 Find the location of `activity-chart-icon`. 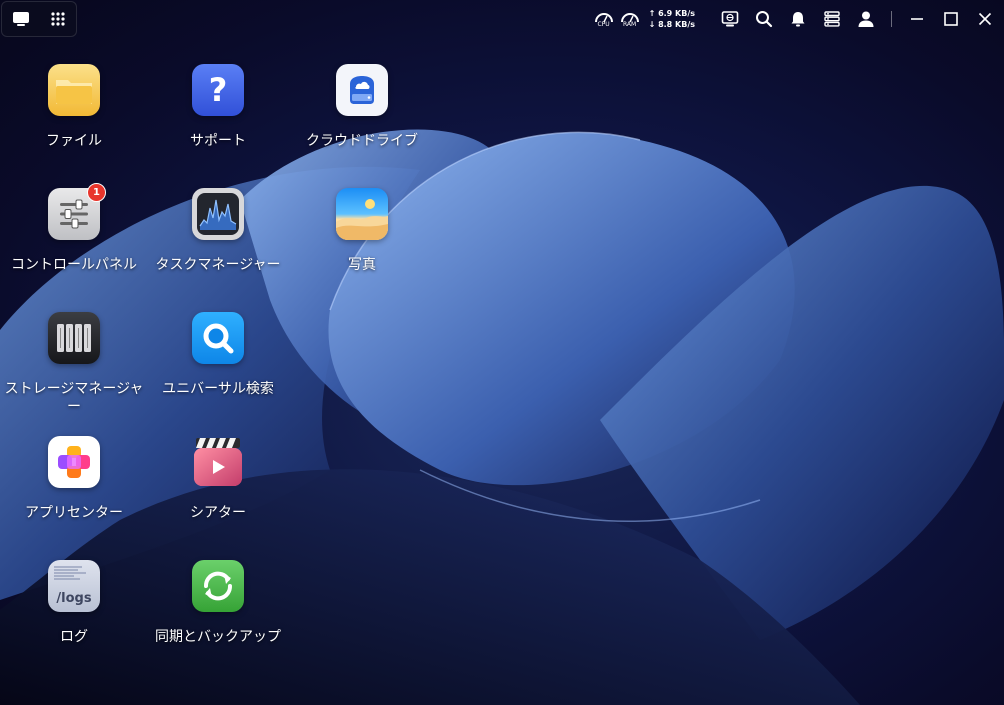

activity-chart-icon is located at coordinates (218, 214).